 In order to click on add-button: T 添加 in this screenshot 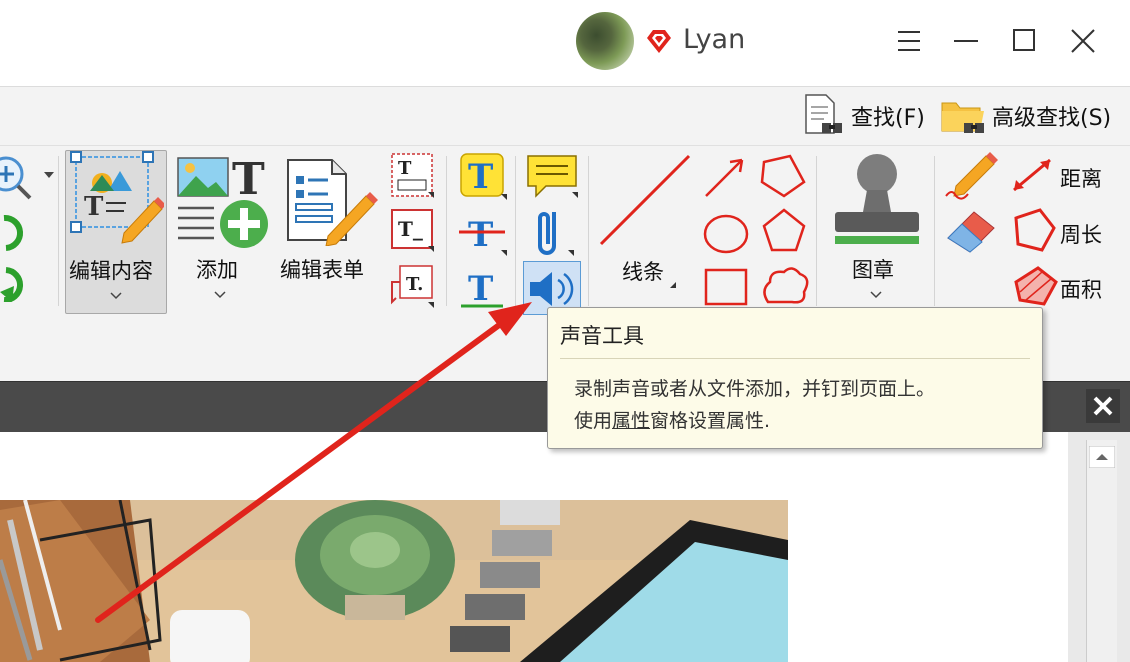, I will do `click(222, 231)`.